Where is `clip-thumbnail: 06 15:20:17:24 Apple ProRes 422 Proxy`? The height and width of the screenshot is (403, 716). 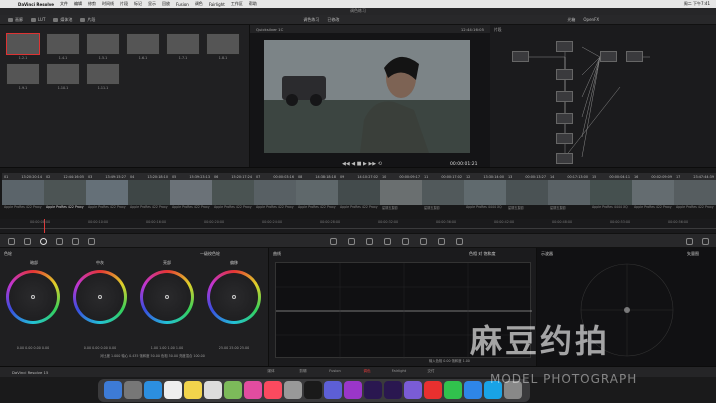 clip-thumbnail: 06 15:20:17:24 Apple ProRes 422 Proxy is located at coordinates (233, 193).